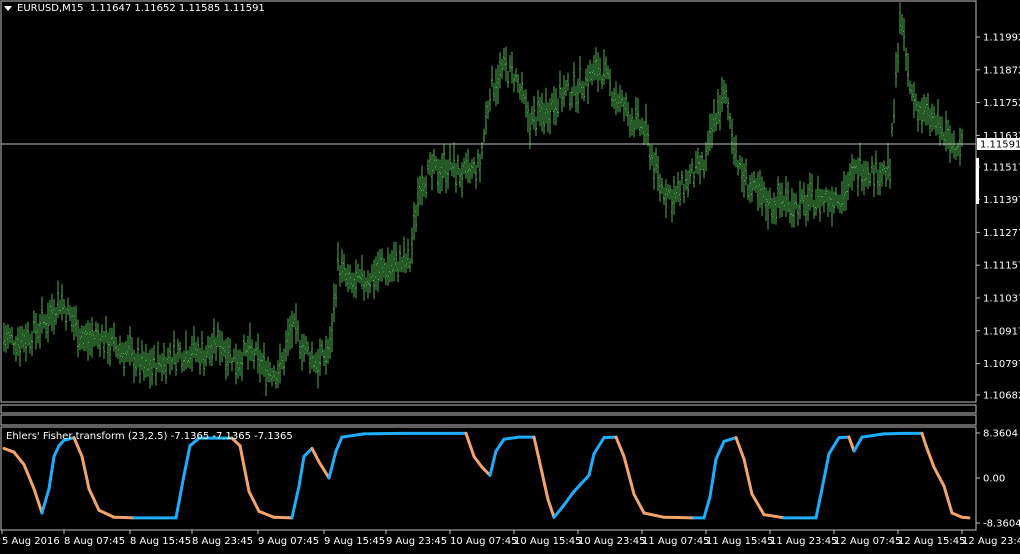  What do you see at coordinates (177, 8) in the screenshot?
I see `ohlc-values: 1.11647 1.11652 1.11585 1.11591` at bounding box center [177, 8].